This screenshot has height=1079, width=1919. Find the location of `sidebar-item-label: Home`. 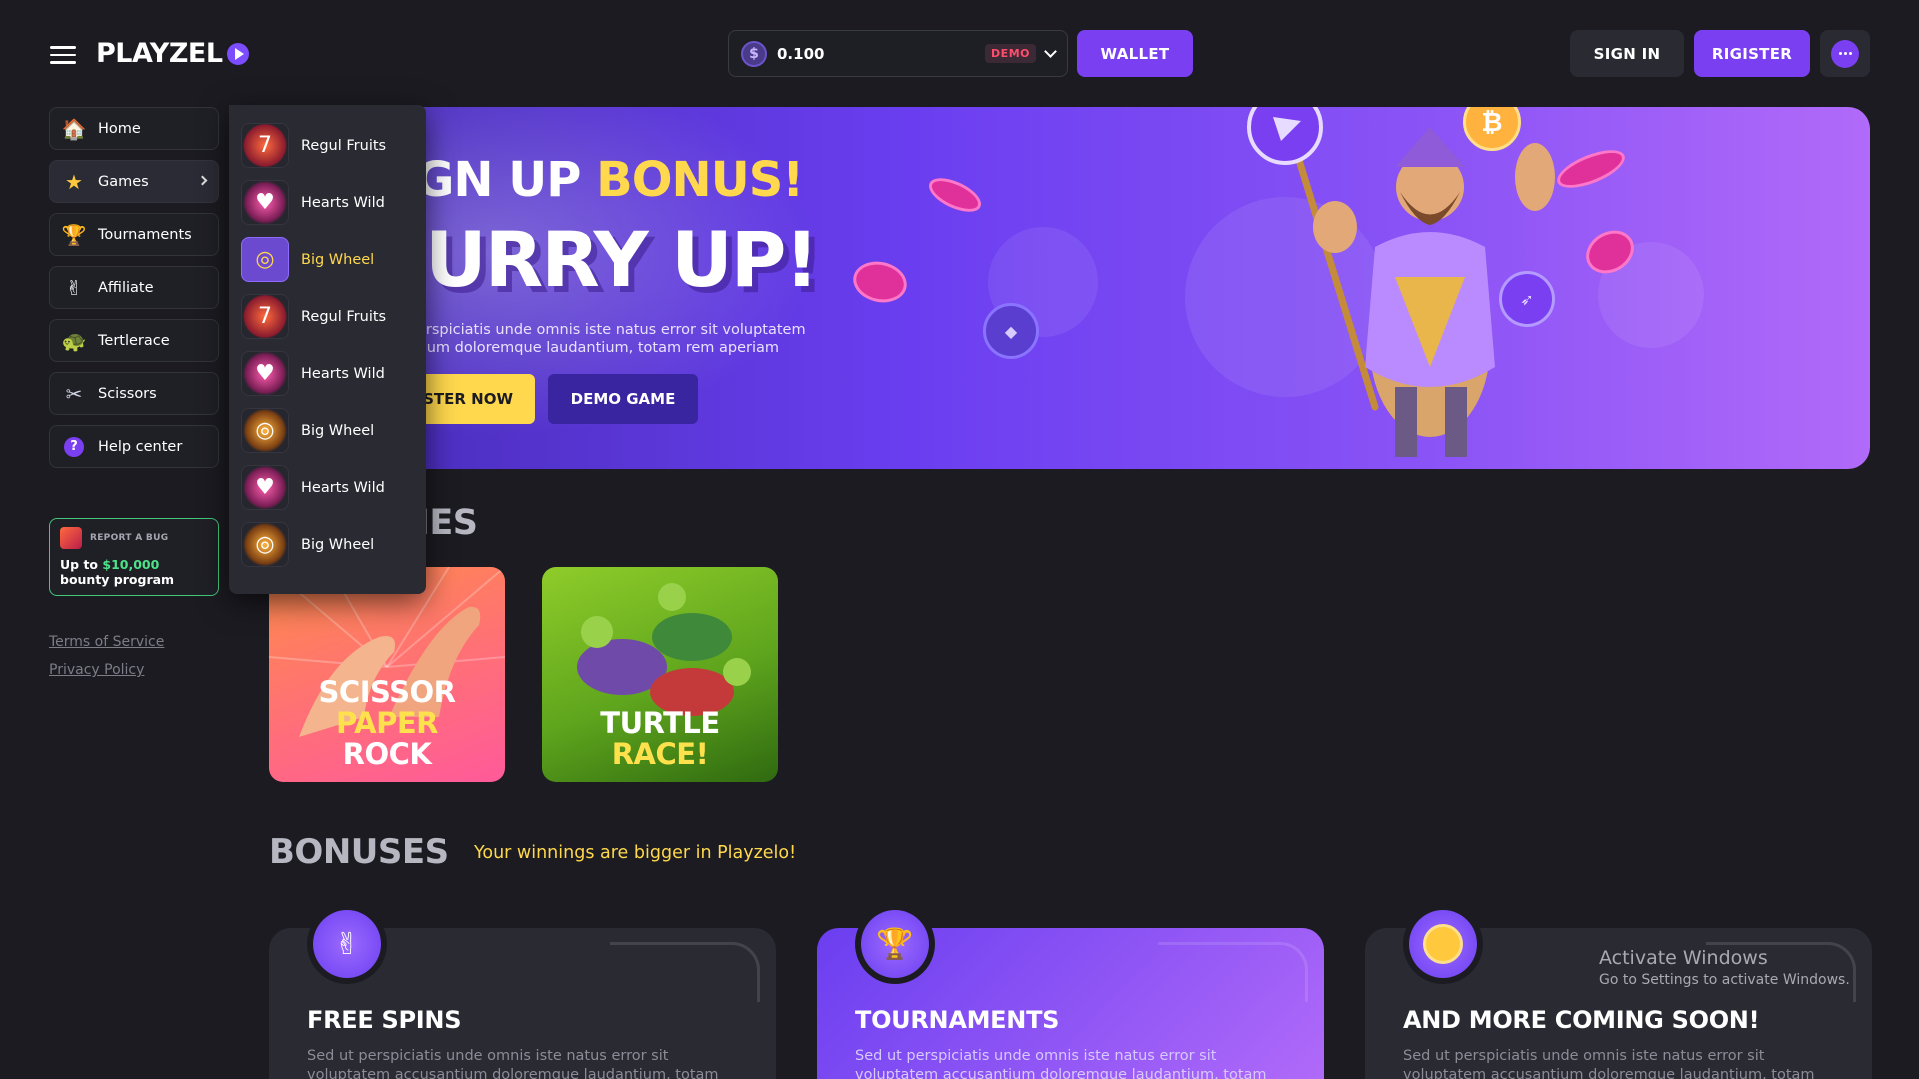

sidebar-item-label: Home is located at coordinates (119, 128).